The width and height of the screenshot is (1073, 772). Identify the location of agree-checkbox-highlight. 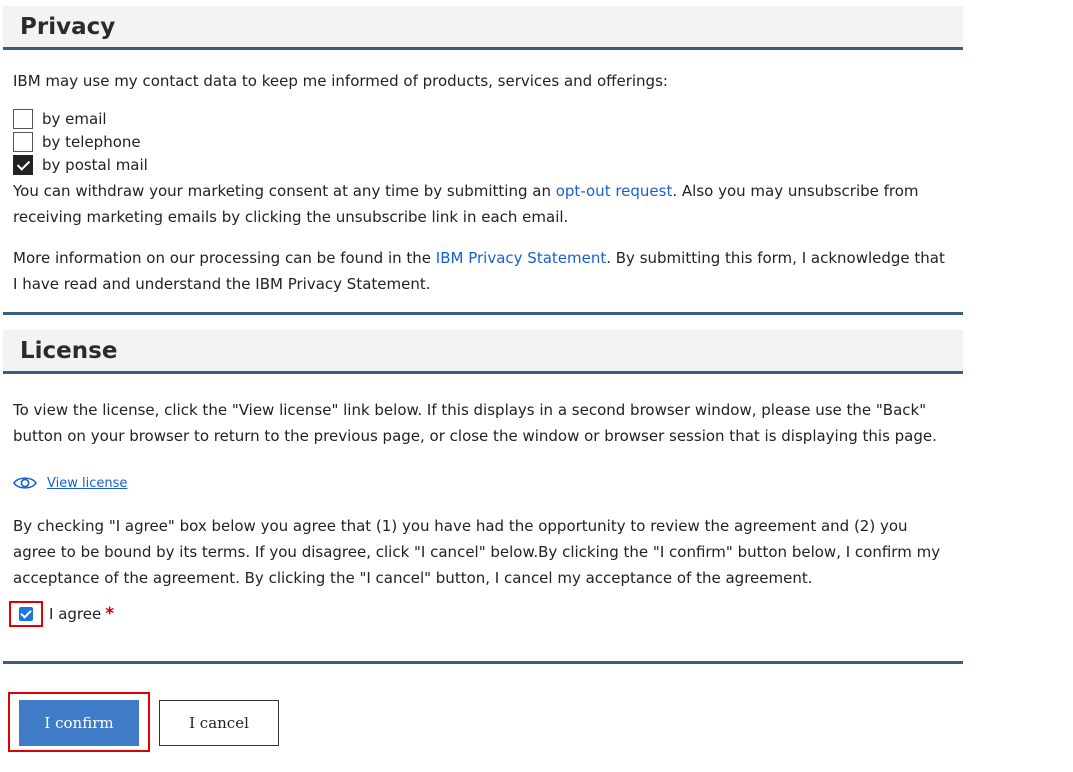
(26, 614).